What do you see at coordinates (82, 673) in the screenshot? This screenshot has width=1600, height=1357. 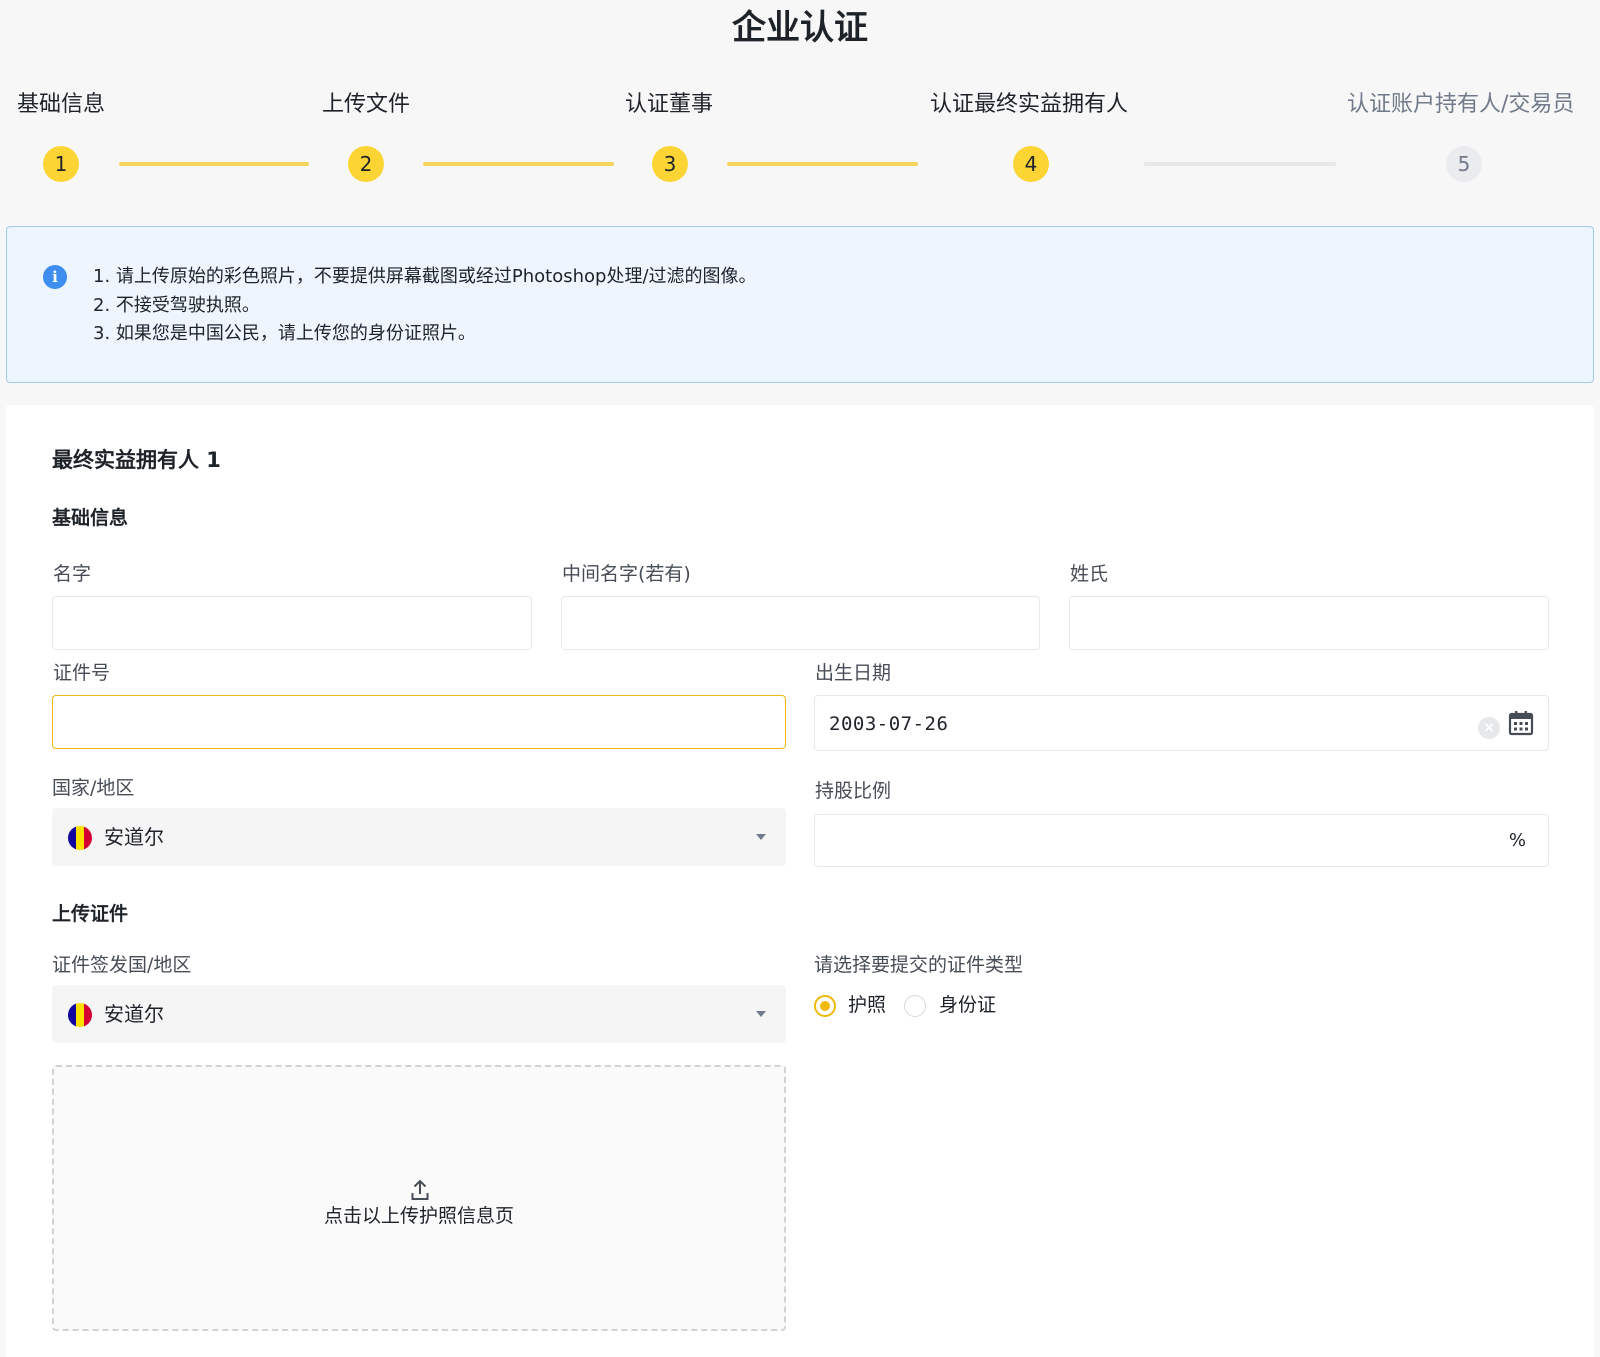 I see `id-number-label: 证件号` at bounding box center [82, 673].